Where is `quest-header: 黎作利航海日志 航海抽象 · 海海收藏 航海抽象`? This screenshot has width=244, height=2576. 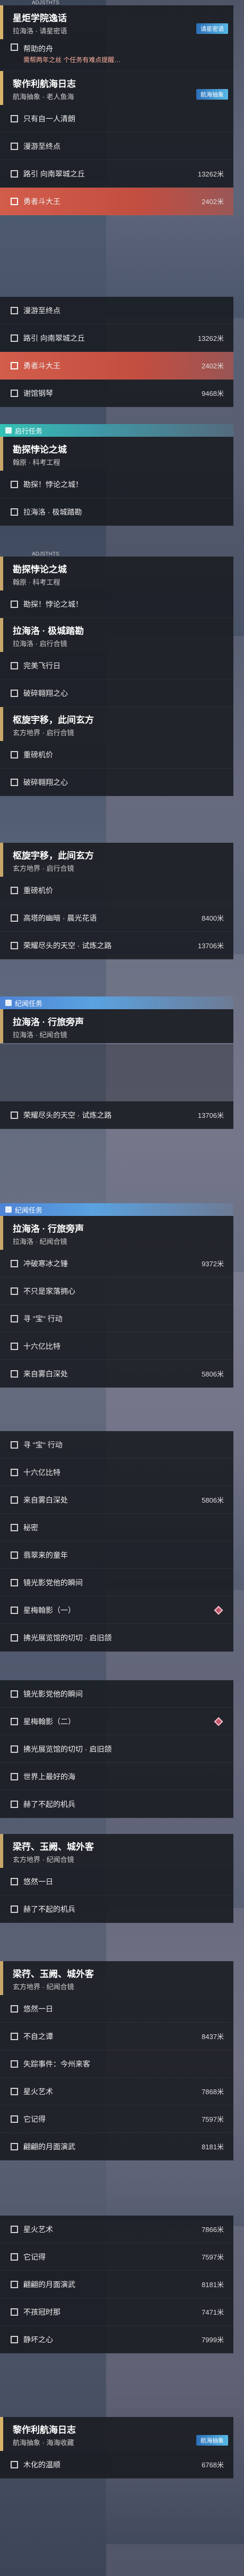 quest-header: 黎作利航海日志 航海抽象 · 海海收藏 航海抽象 is located at coordinates (117, 2434).